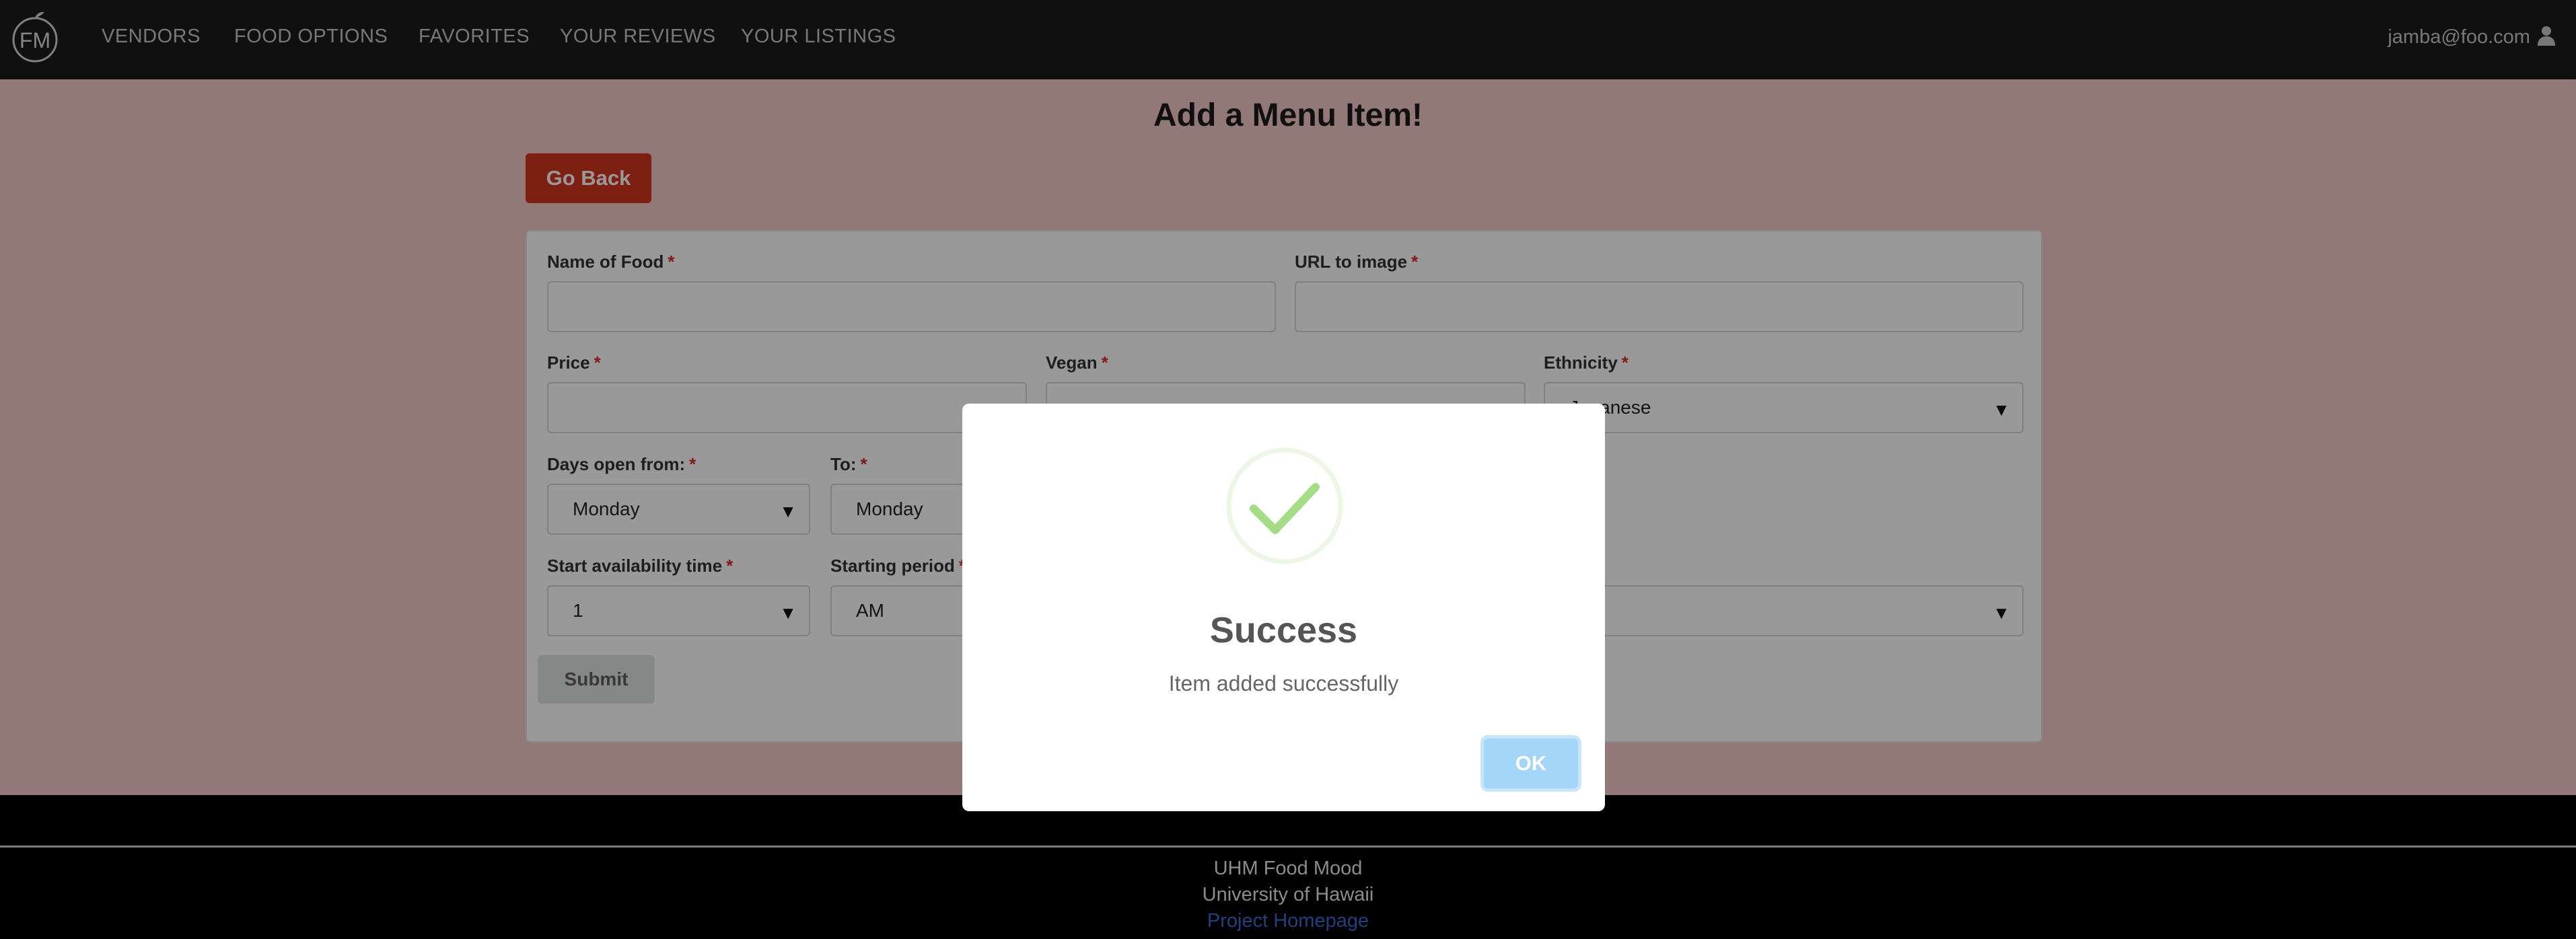 Image resolution: width=2576 pixels, height=939 pixels. Describe the element at coordinates (1283, 630) in the screenshot. I see `dialog-title: Success` at that location.